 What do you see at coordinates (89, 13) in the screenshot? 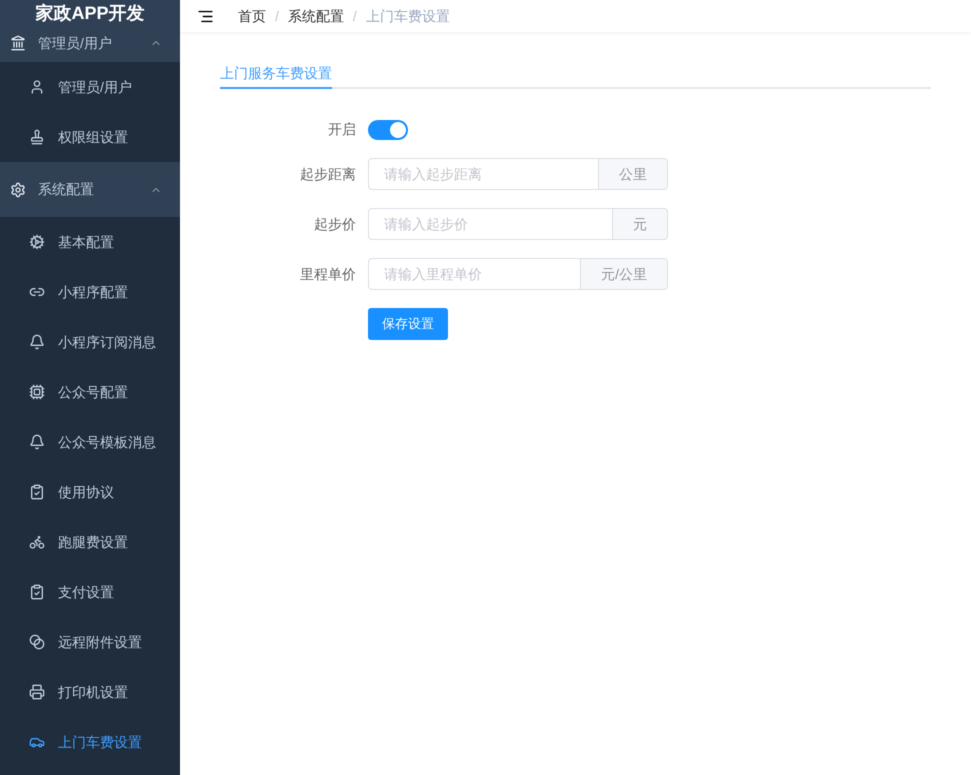
I see `app-logo-text: 家政APP开发` at bounding box center [89, 13].